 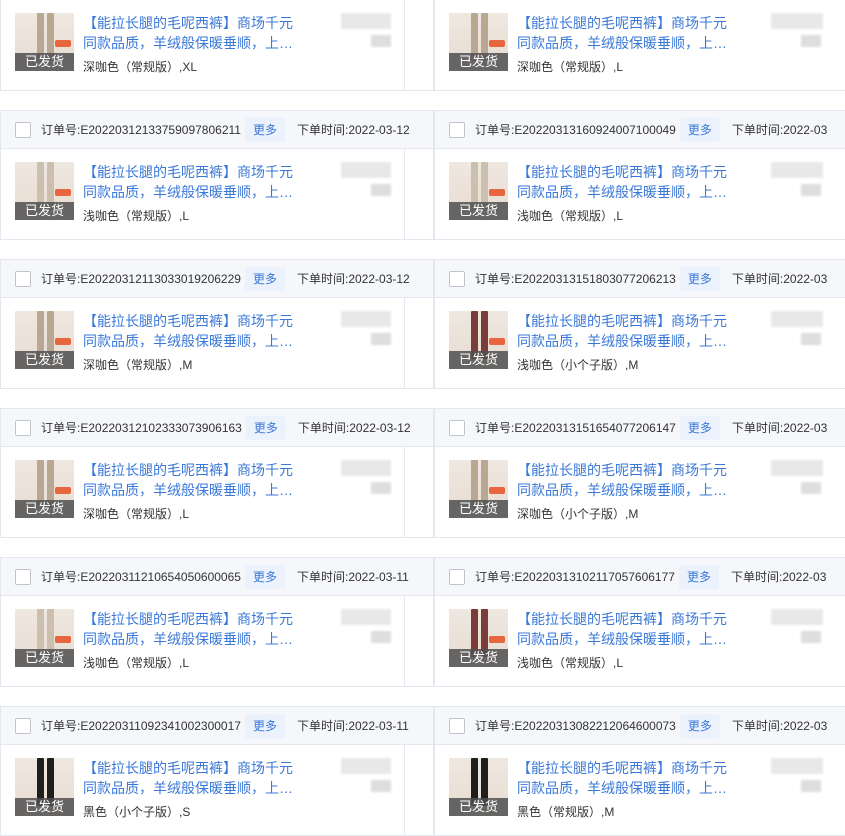 What do you see at coordinates (161, 427) in the screenshot?
I see `order-no-value: E20220312102333073906163` at bounding box center [161, 427].